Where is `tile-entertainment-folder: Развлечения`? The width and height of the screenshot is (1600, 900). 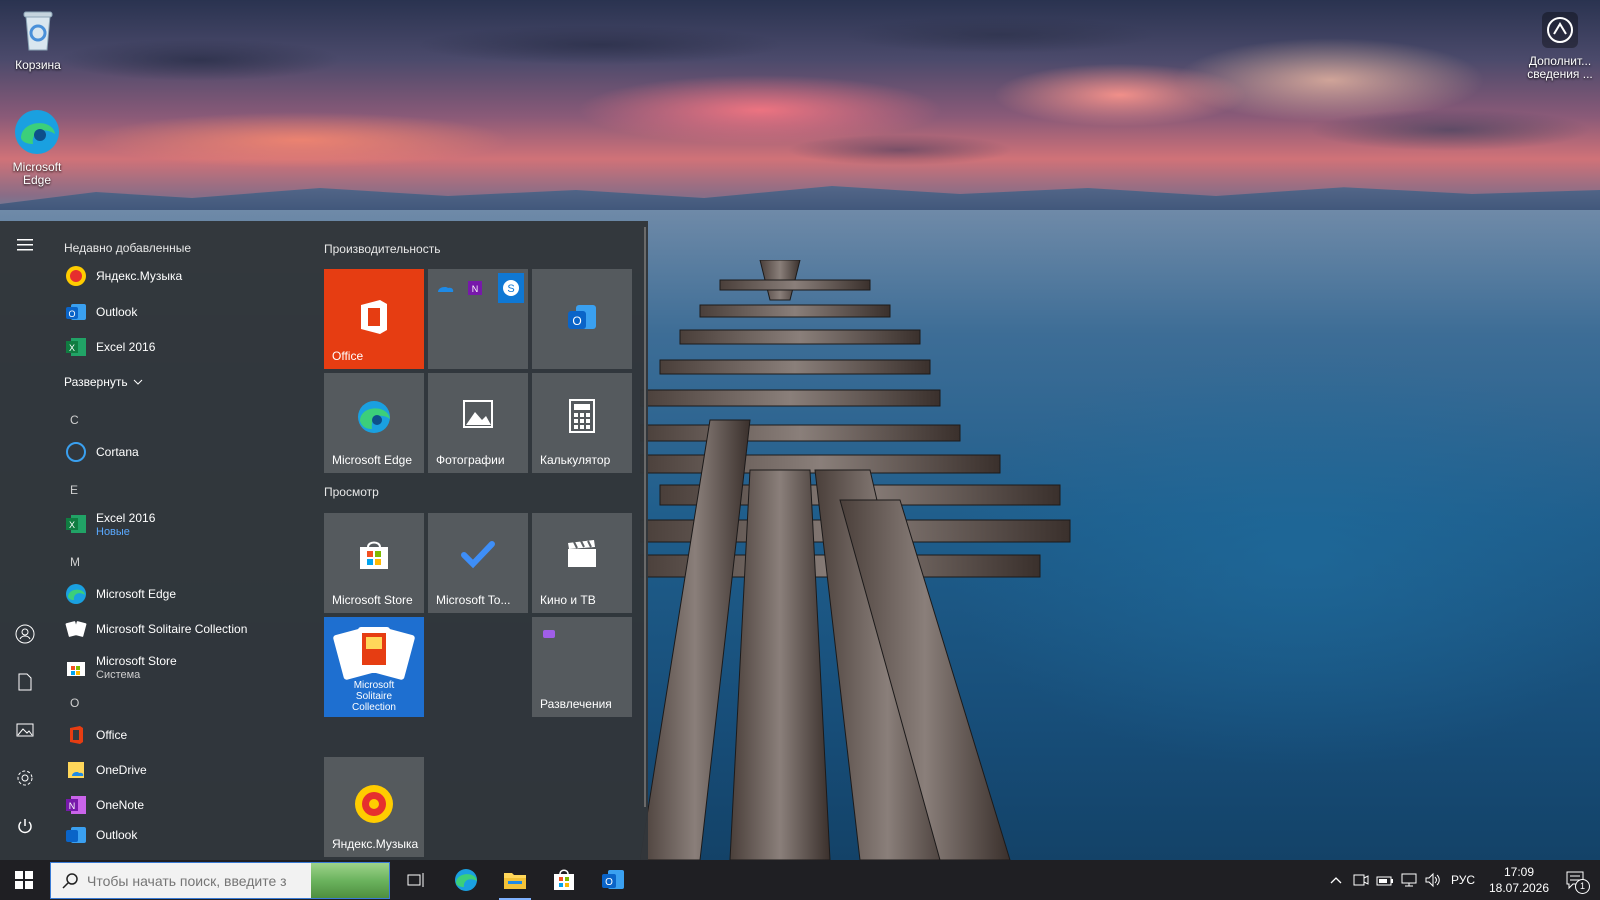 tile-entertainment-folder: Развлечения is located at coordinates (582, 667).